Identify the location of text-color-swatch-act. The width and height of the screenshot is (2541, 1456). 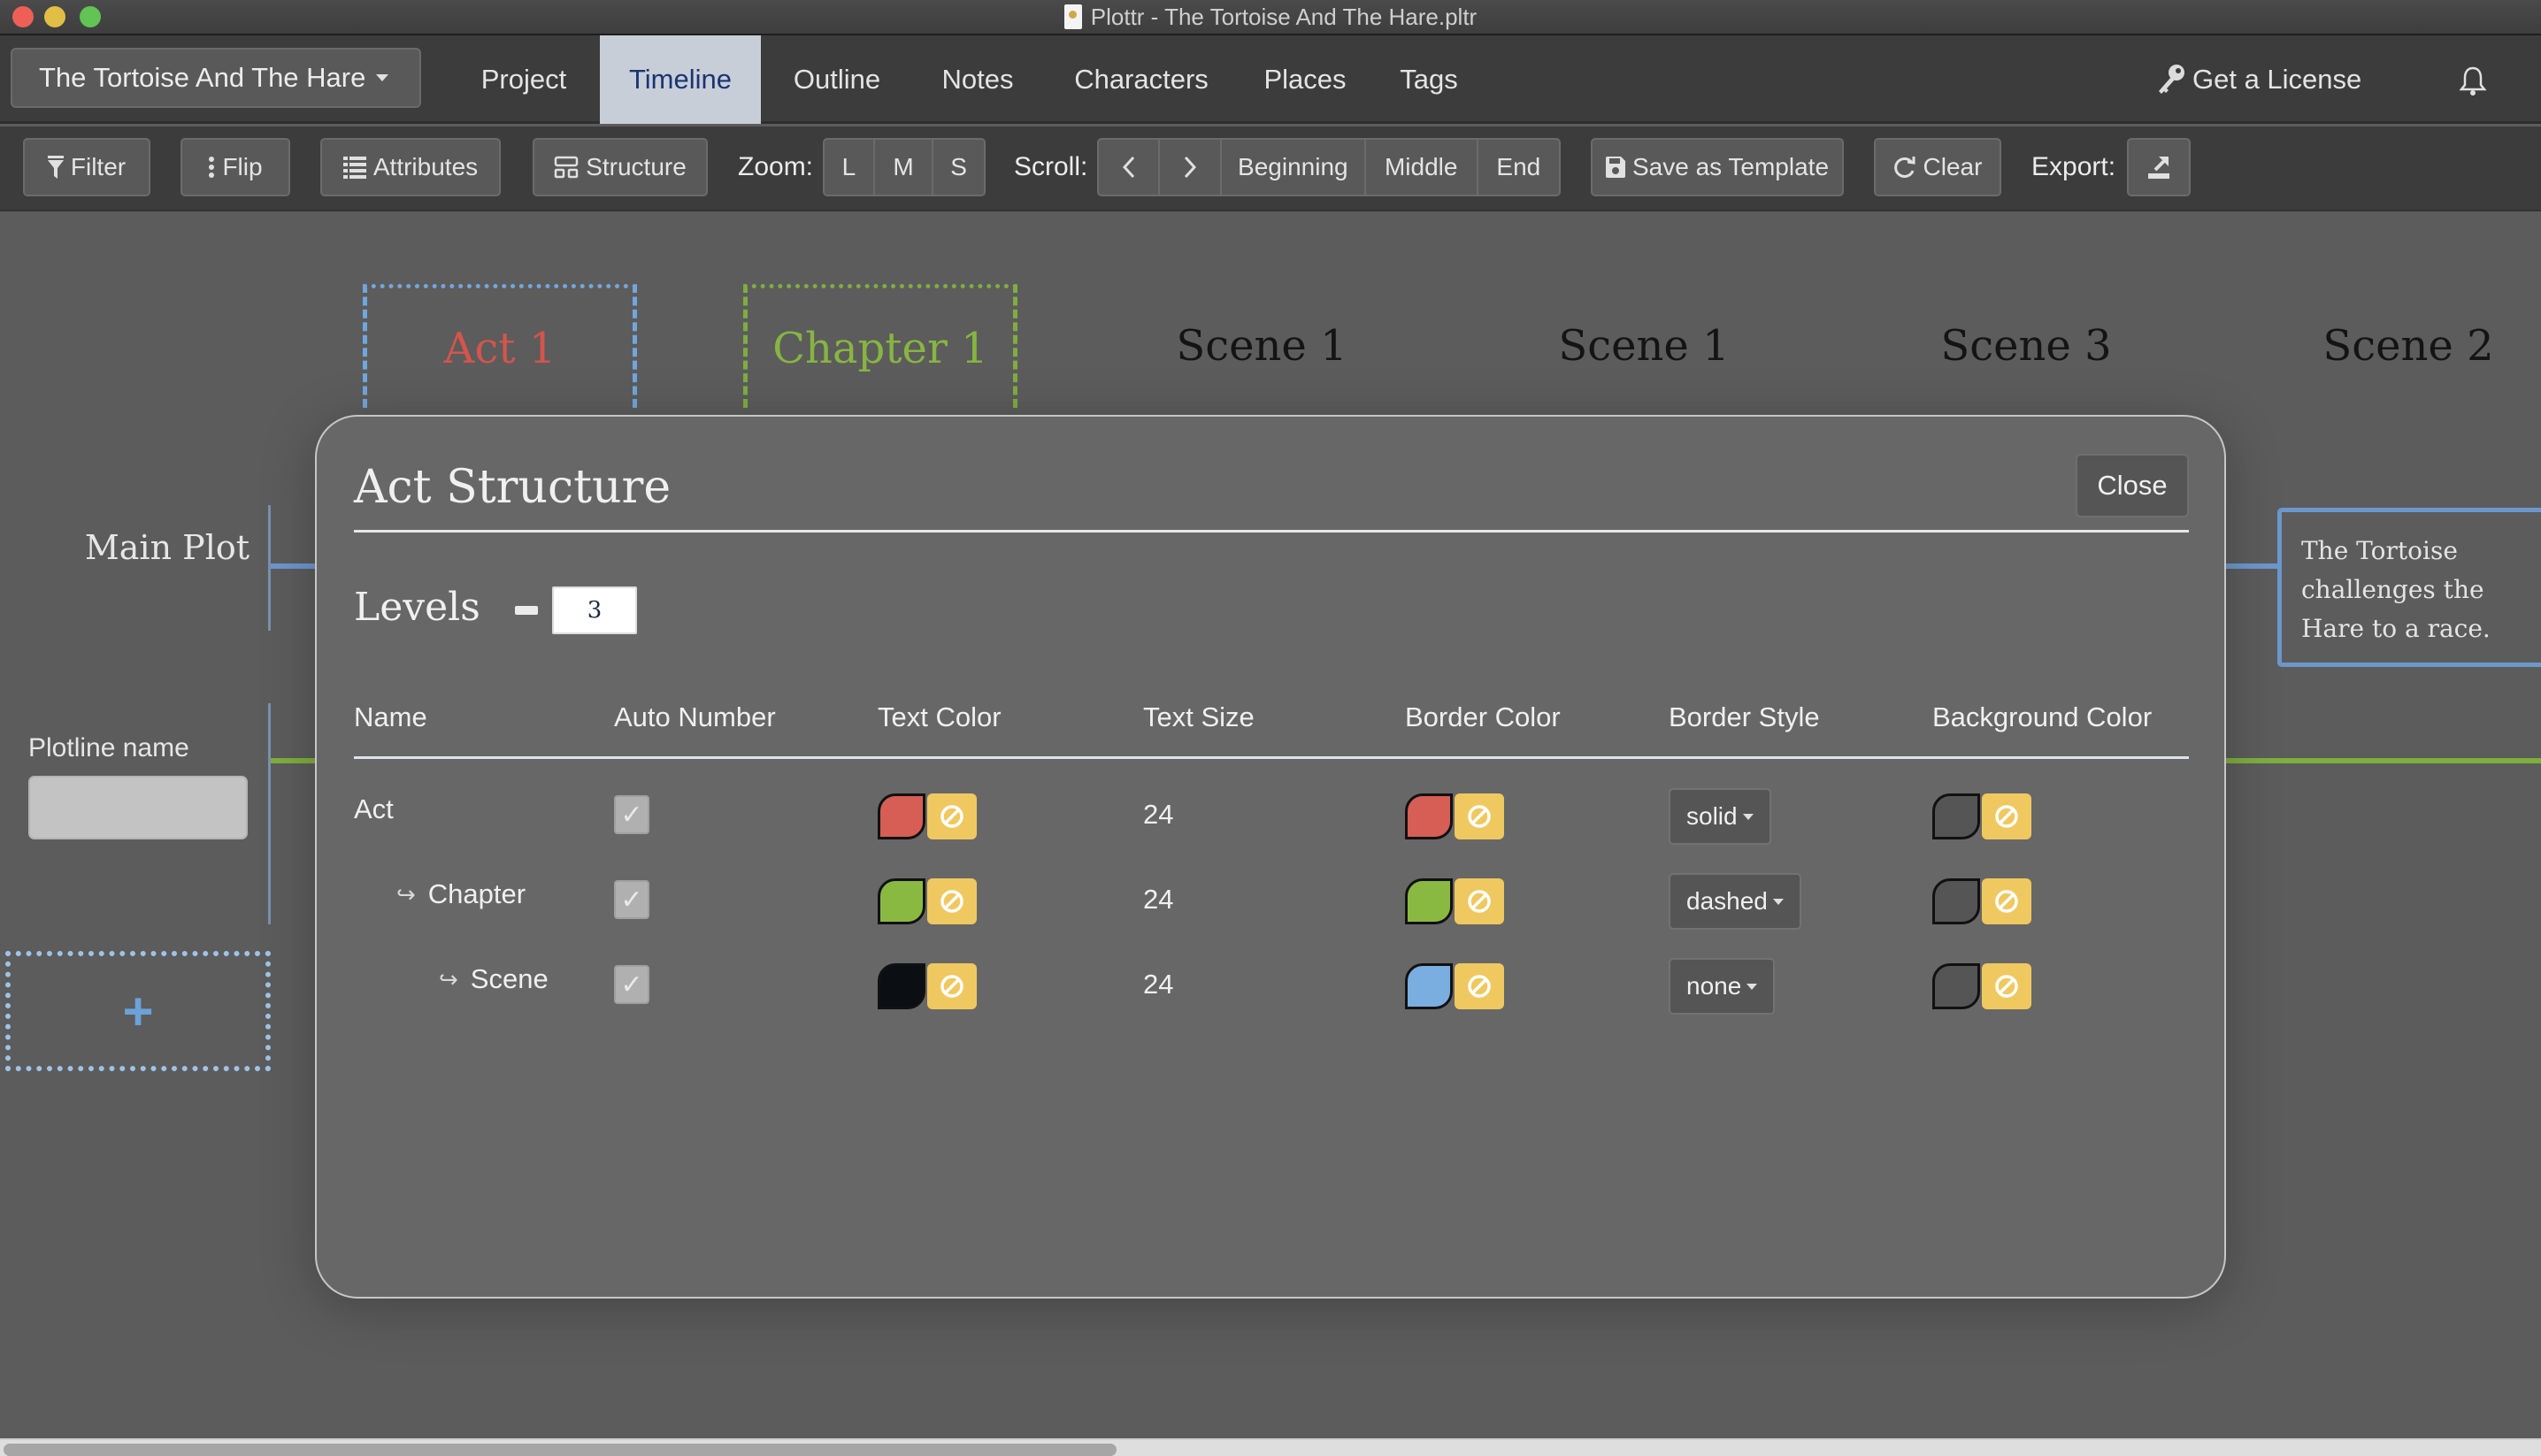
(901, 816).